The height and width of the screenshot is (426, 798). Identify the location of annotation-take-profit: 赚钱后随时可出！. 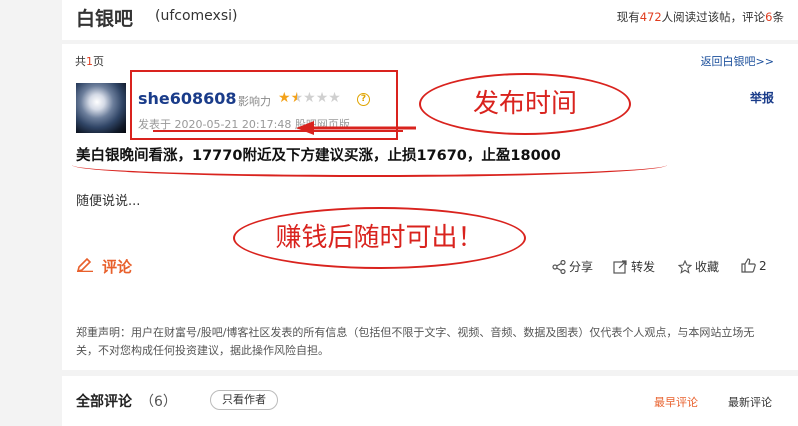
(379, 238).